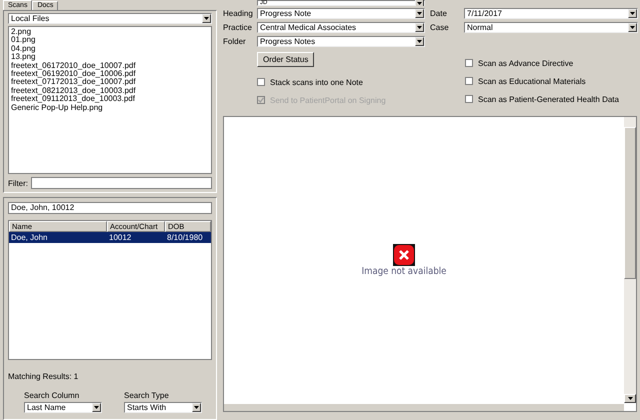 This screenshot has width=640, height=420. Describe the element at coordinates (341, 41) in the screenshot. I see `dropdown: Progress Notes` at that location.